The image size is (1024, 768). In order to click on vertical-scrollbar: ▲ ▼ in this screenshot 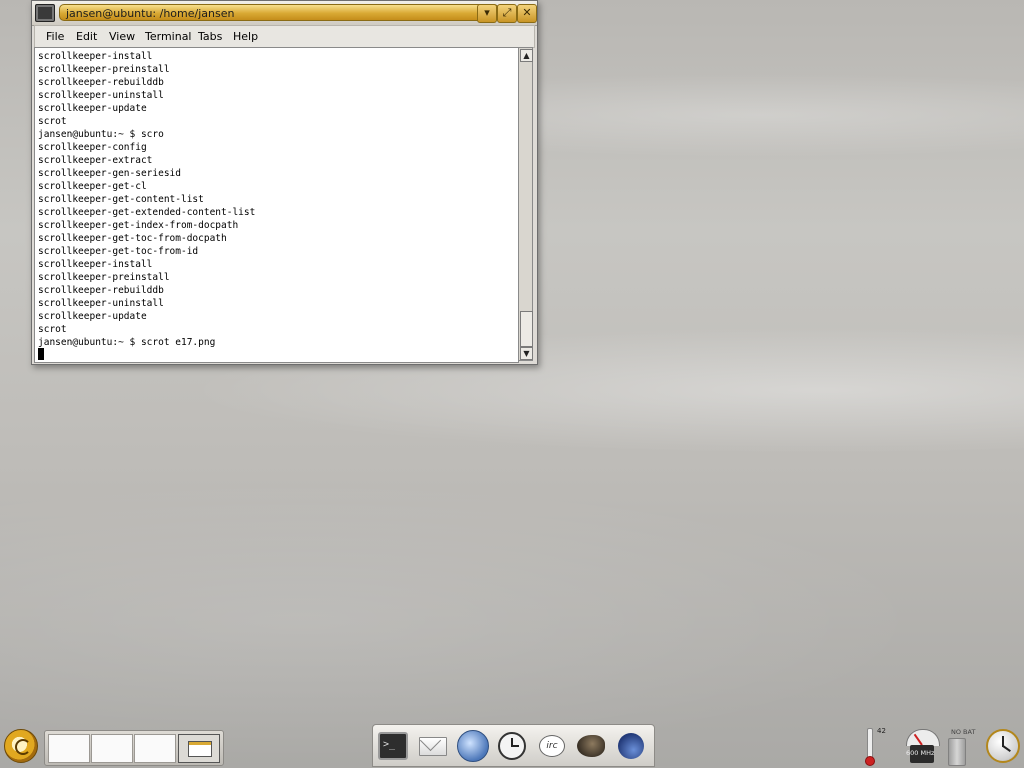, I will do `click(525, 204)`.